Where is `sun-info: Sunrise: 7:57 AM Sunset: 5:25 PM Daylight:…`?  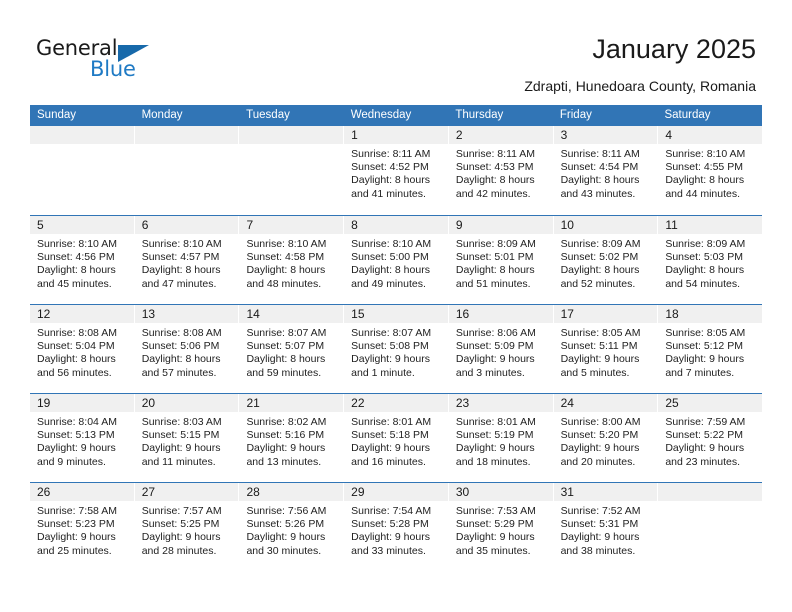
sun-info: Sunrise: 7:57 AM Sunset: 5:25 PM Daylight:… is located at coordinates (187, 529).